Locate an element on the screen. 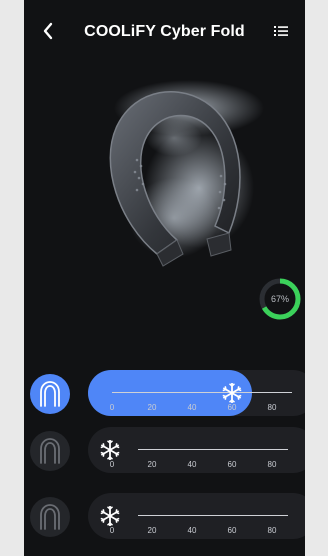  list-icon is located at coordinates (281, 31).